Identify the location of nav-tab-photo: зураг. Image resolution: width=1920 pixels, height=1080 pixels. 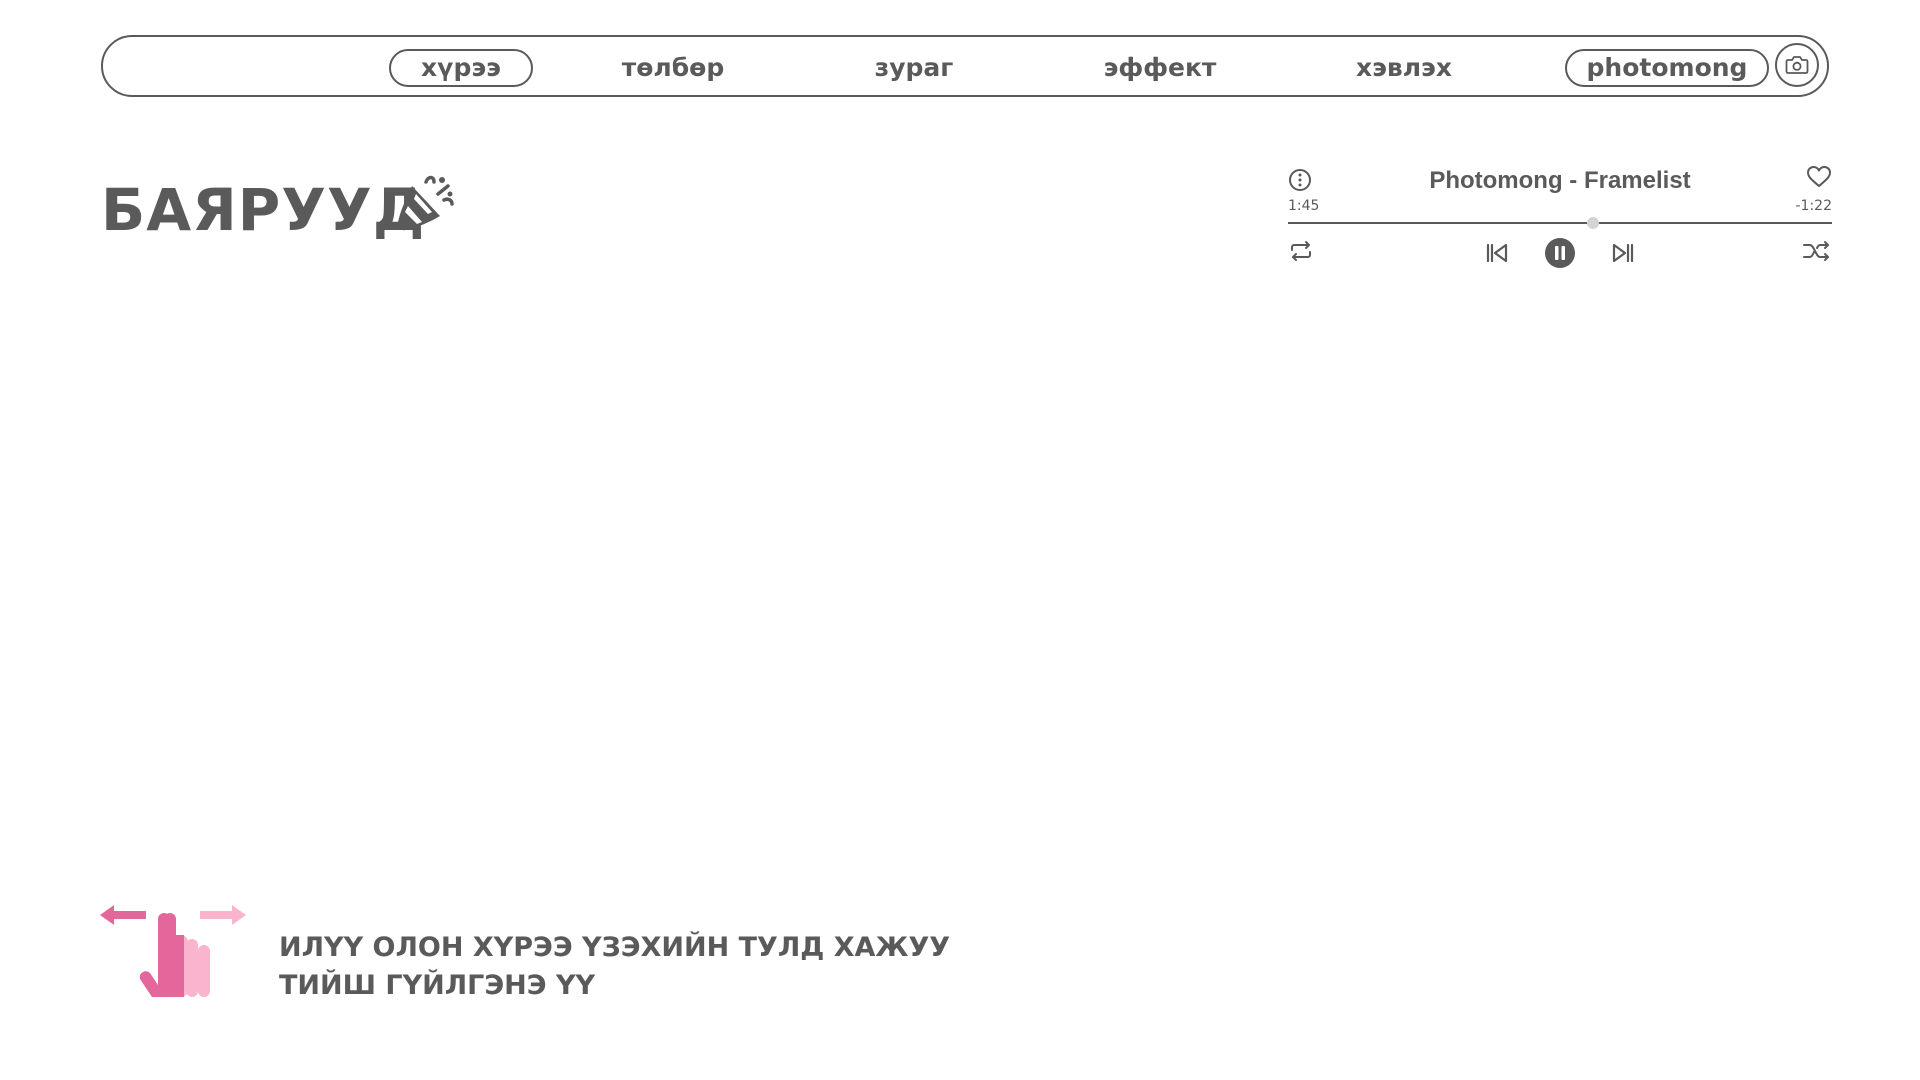
(914, 68).